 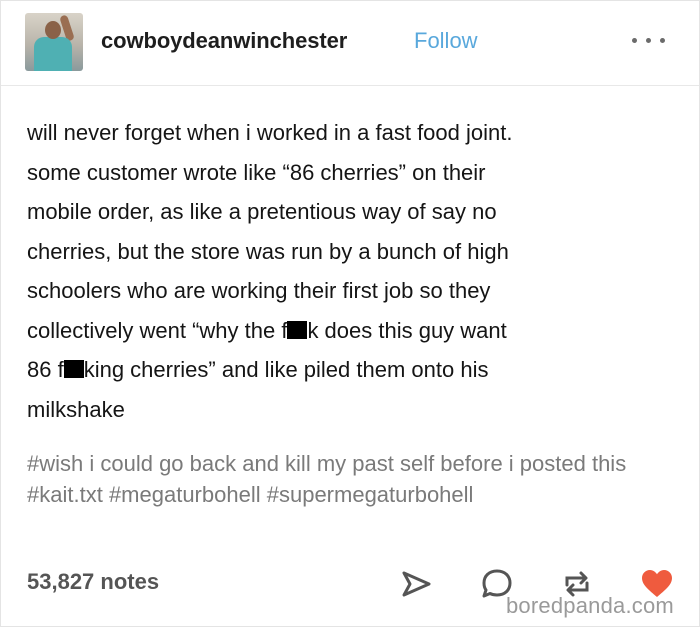 I want to click on more-options-icon, so click(x=649, y=40).